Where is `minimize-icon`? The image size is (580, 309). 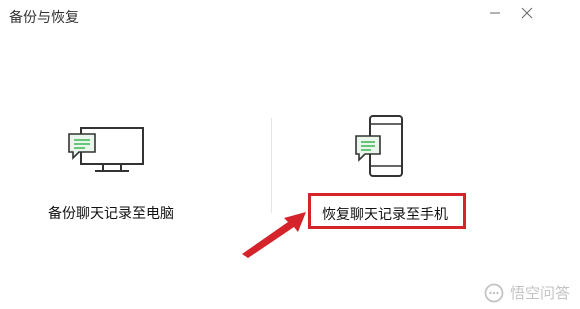
minimize-icon is located at coordinates (495, 13).